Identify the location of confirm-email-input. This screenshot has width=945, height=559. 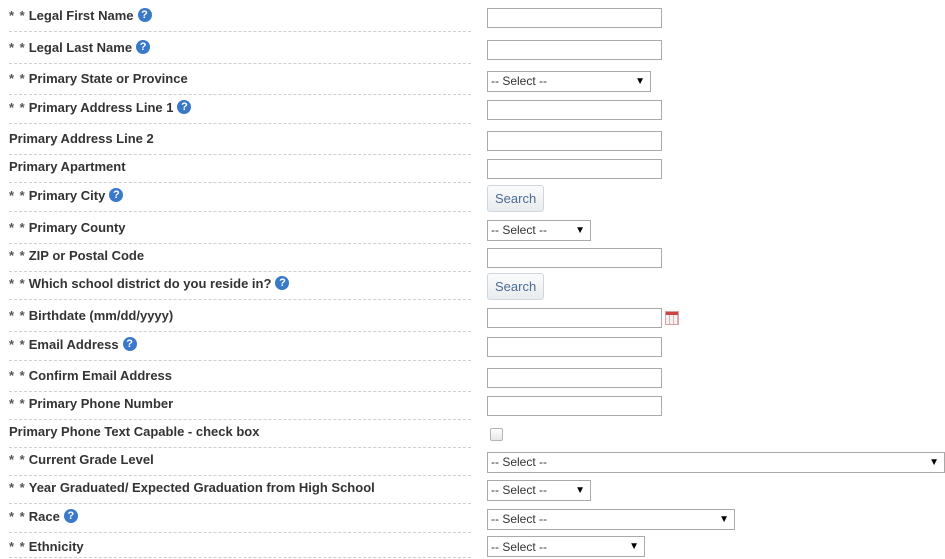
(574, 378).